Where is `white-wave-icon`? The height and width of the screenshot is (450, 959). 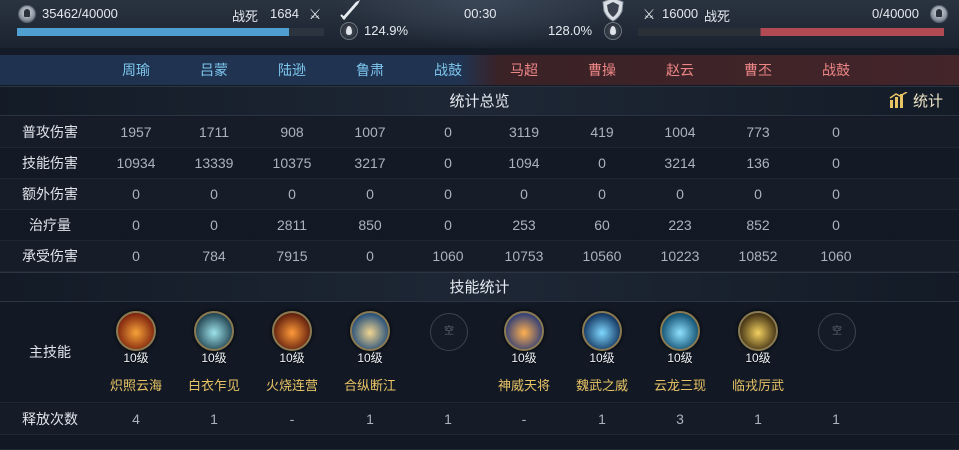 white-wave-icon is located at coordinates (214, 331).